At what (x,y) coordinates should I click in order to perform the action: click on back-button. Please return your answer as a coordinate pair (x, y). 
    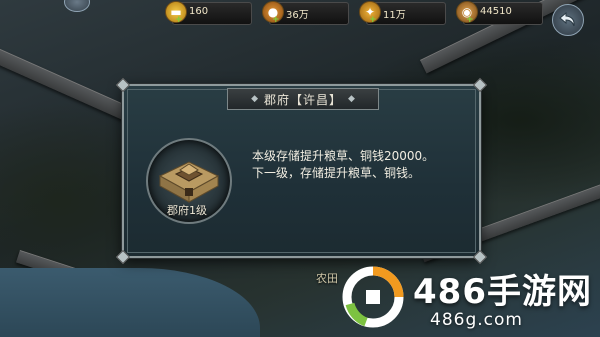
    Looking at the image, I should click on (568, 20).